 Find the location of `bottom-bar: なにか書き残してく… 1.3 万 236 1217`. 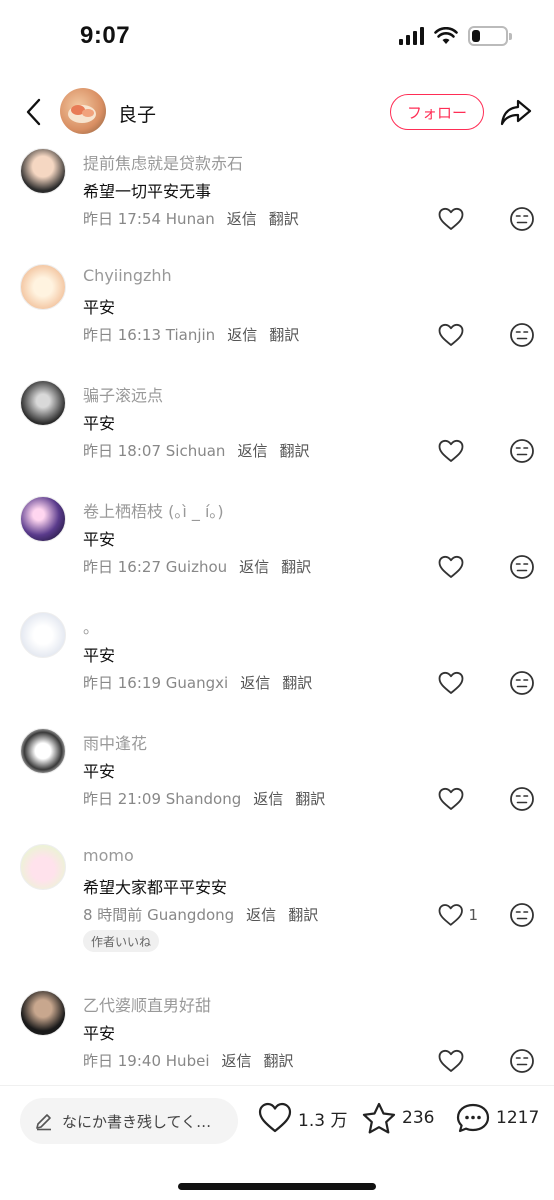

bottom-bar: なにか書き残してく… 1.3 万 236 1217 is located at coordinates (277, 1142).